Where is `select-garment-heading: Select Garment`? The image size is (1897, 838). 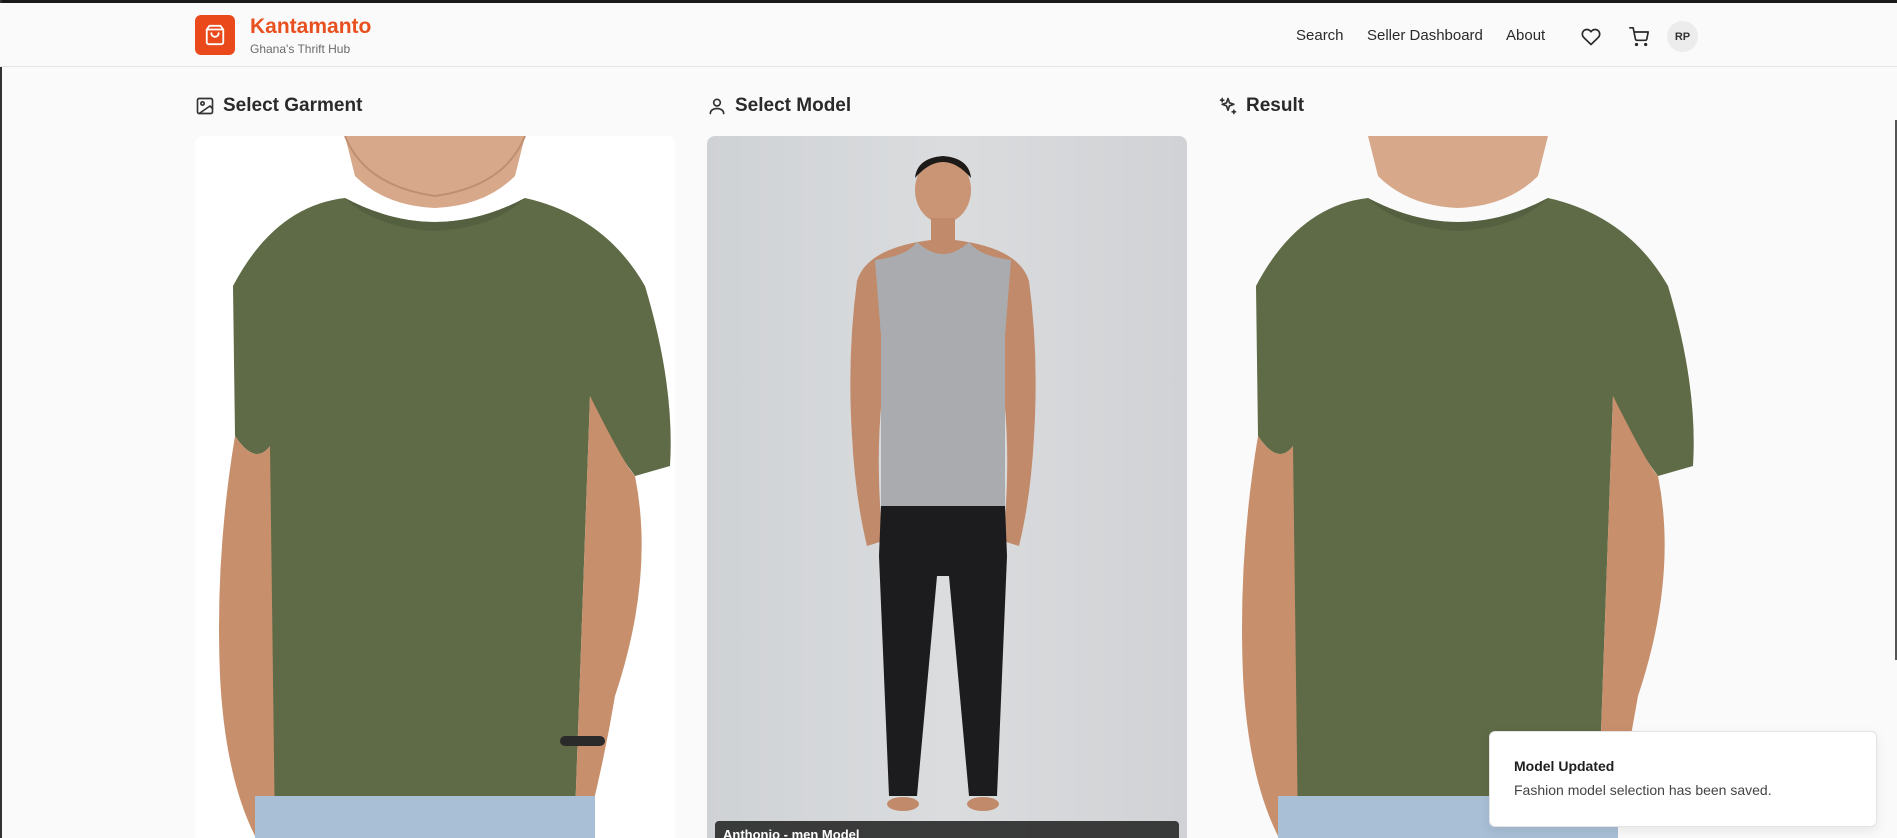 select-garment-heading: Select Garment is located at coordinates (278, 106).